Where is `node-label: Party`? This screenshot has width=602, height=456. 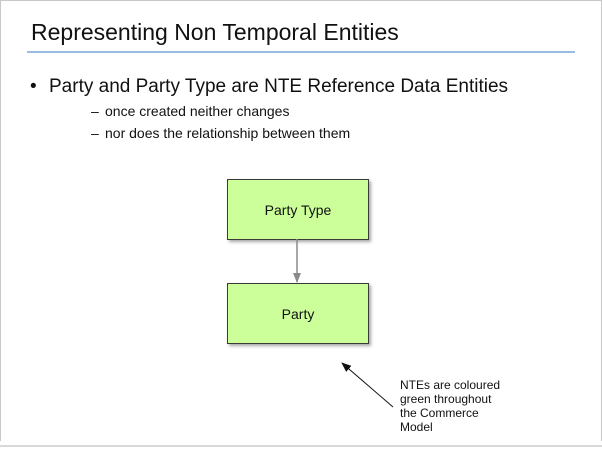
node-label: Party is located at coordinates (298, 313).